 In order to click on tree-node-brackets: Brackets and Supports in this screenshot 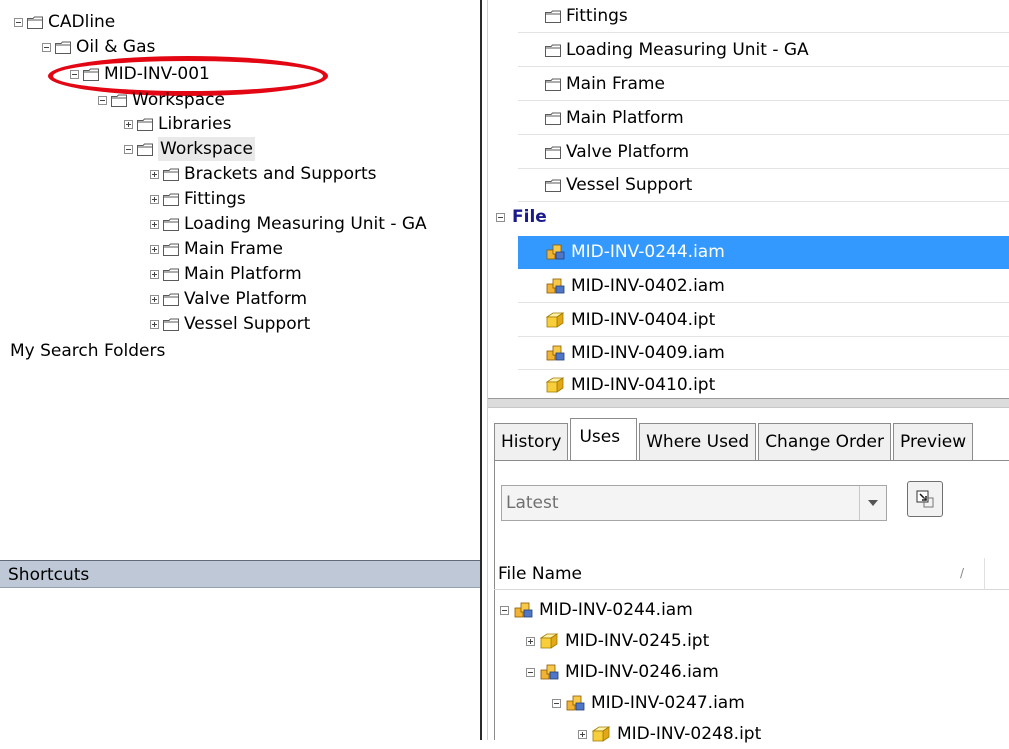, I will do `click(263, 174)`.